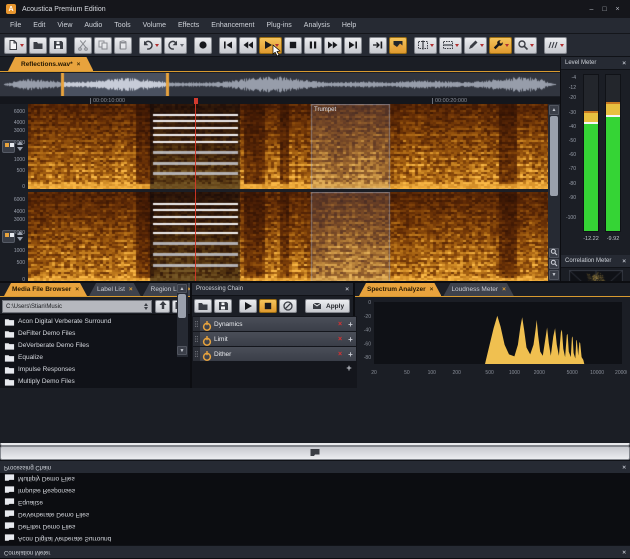 Image resolution: width=630 pixels, height=559 pixels. What do you see at coordinates (95, 357) in the screenshot?
I see `file-list-item: Equalize` at bounding box center [95, 357].